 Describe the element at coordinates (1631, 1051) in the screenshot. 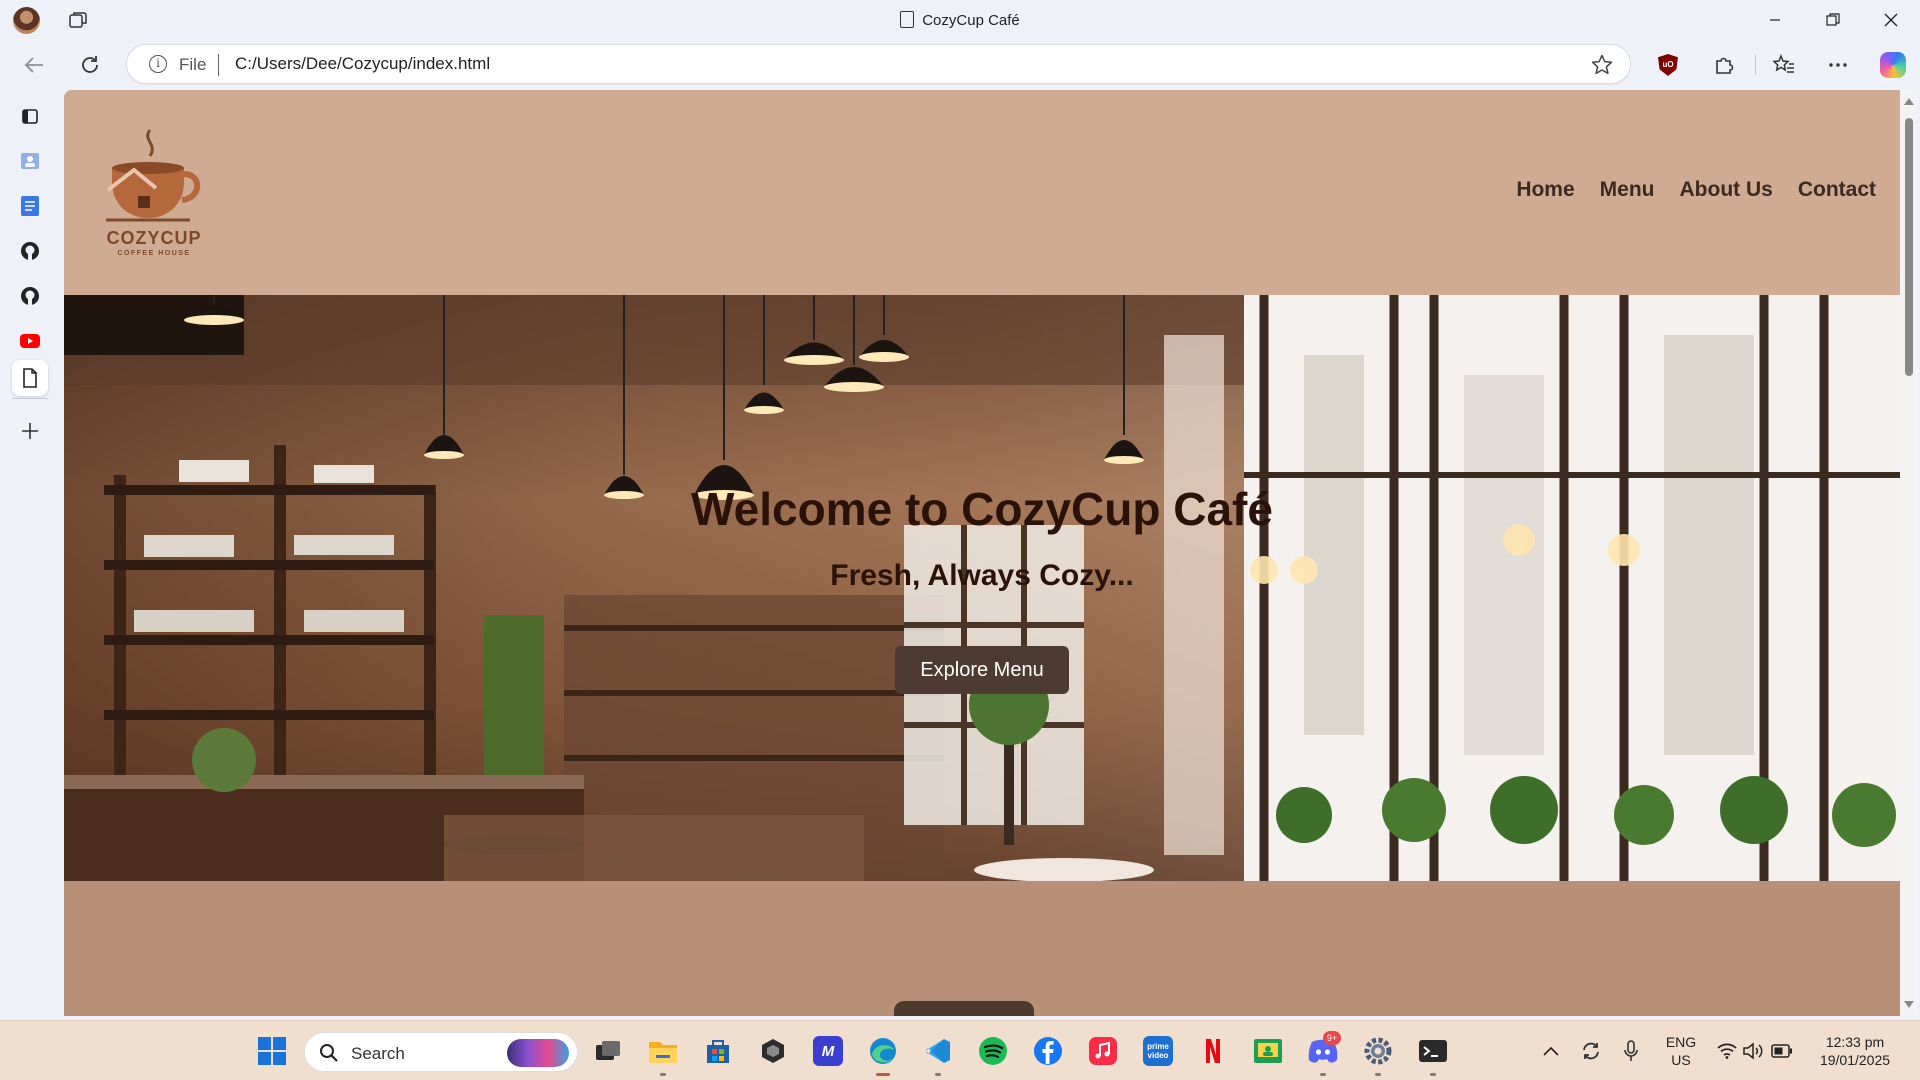

I see `microphone-button` at that location.